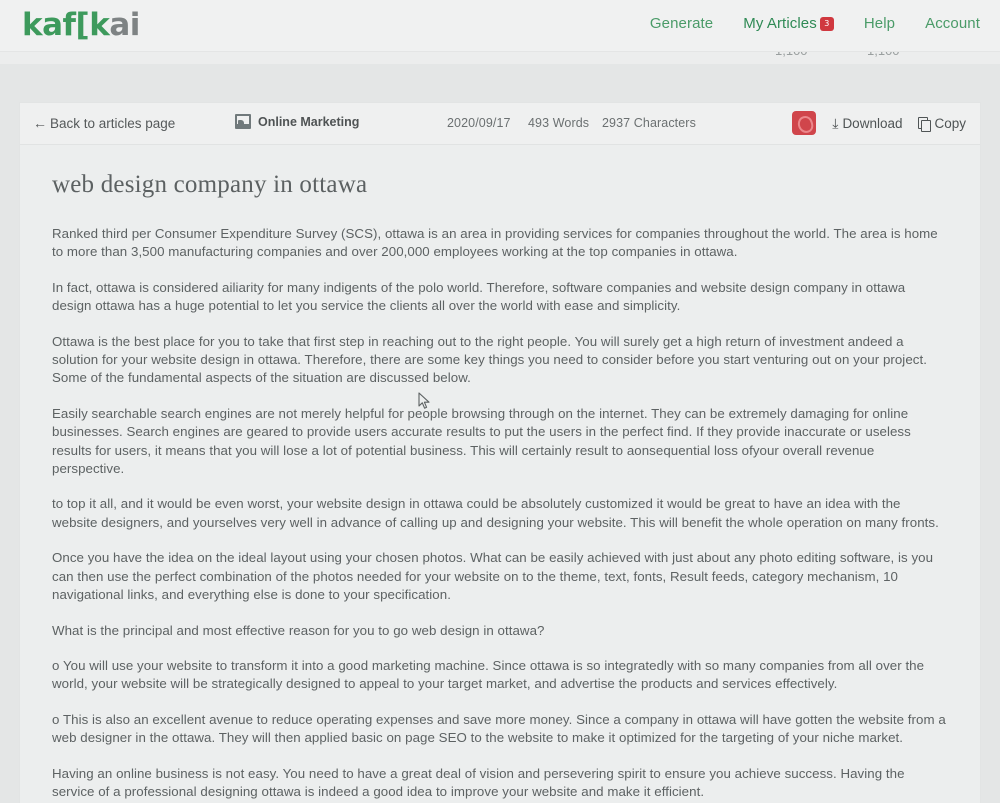 The image size is (1000, 803). What do you see at coordinates (826, 23) in the screenshot?
I see `my-articles-badge: 3` at bounding box center [826, 23].